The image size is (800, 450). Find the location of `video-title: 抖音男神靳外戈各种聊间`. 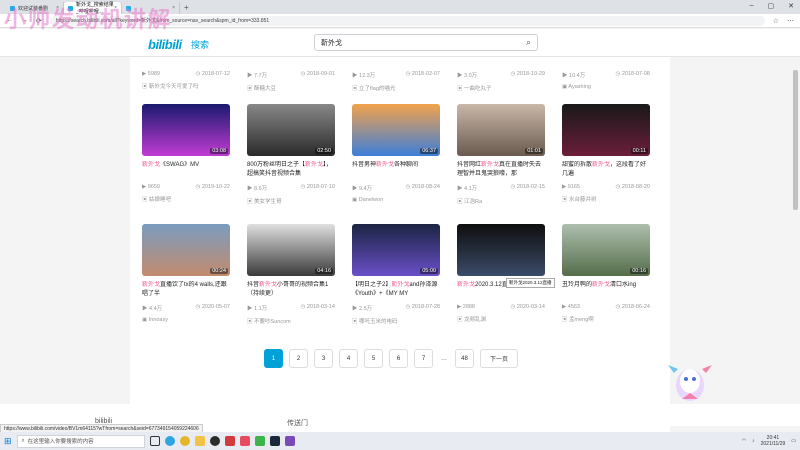

video-title: 抖音男神靳外戈各种聊间 is located at coordinates (396, 170).